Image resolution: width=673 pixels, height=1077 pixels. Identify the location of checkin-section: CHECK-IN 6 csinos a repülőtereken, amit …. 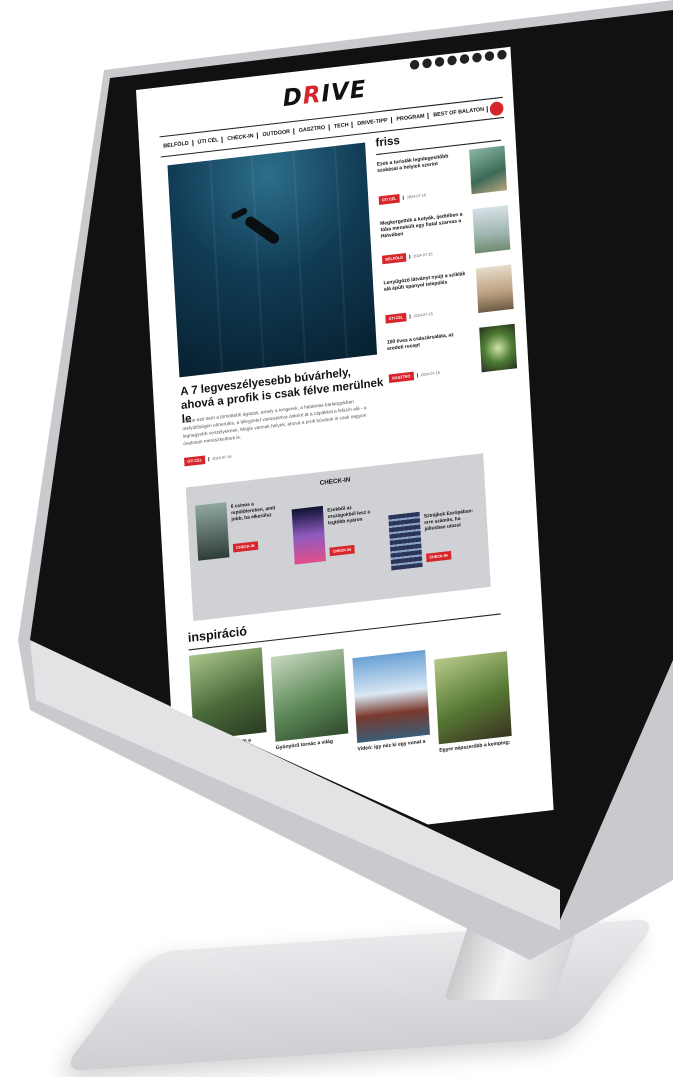
(338, 537).